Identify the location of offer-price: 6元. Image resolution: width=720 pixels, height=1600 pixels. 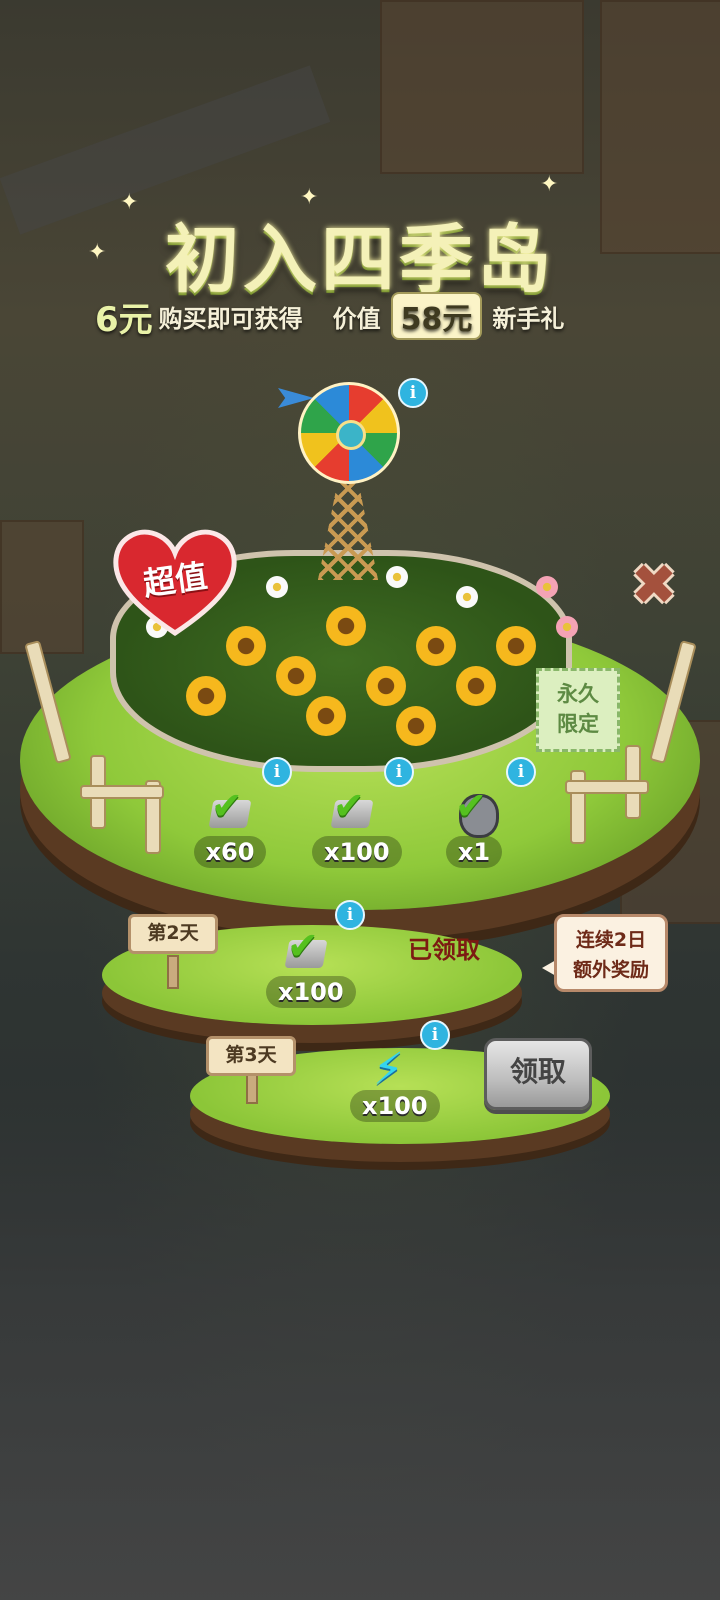
(124, 319).